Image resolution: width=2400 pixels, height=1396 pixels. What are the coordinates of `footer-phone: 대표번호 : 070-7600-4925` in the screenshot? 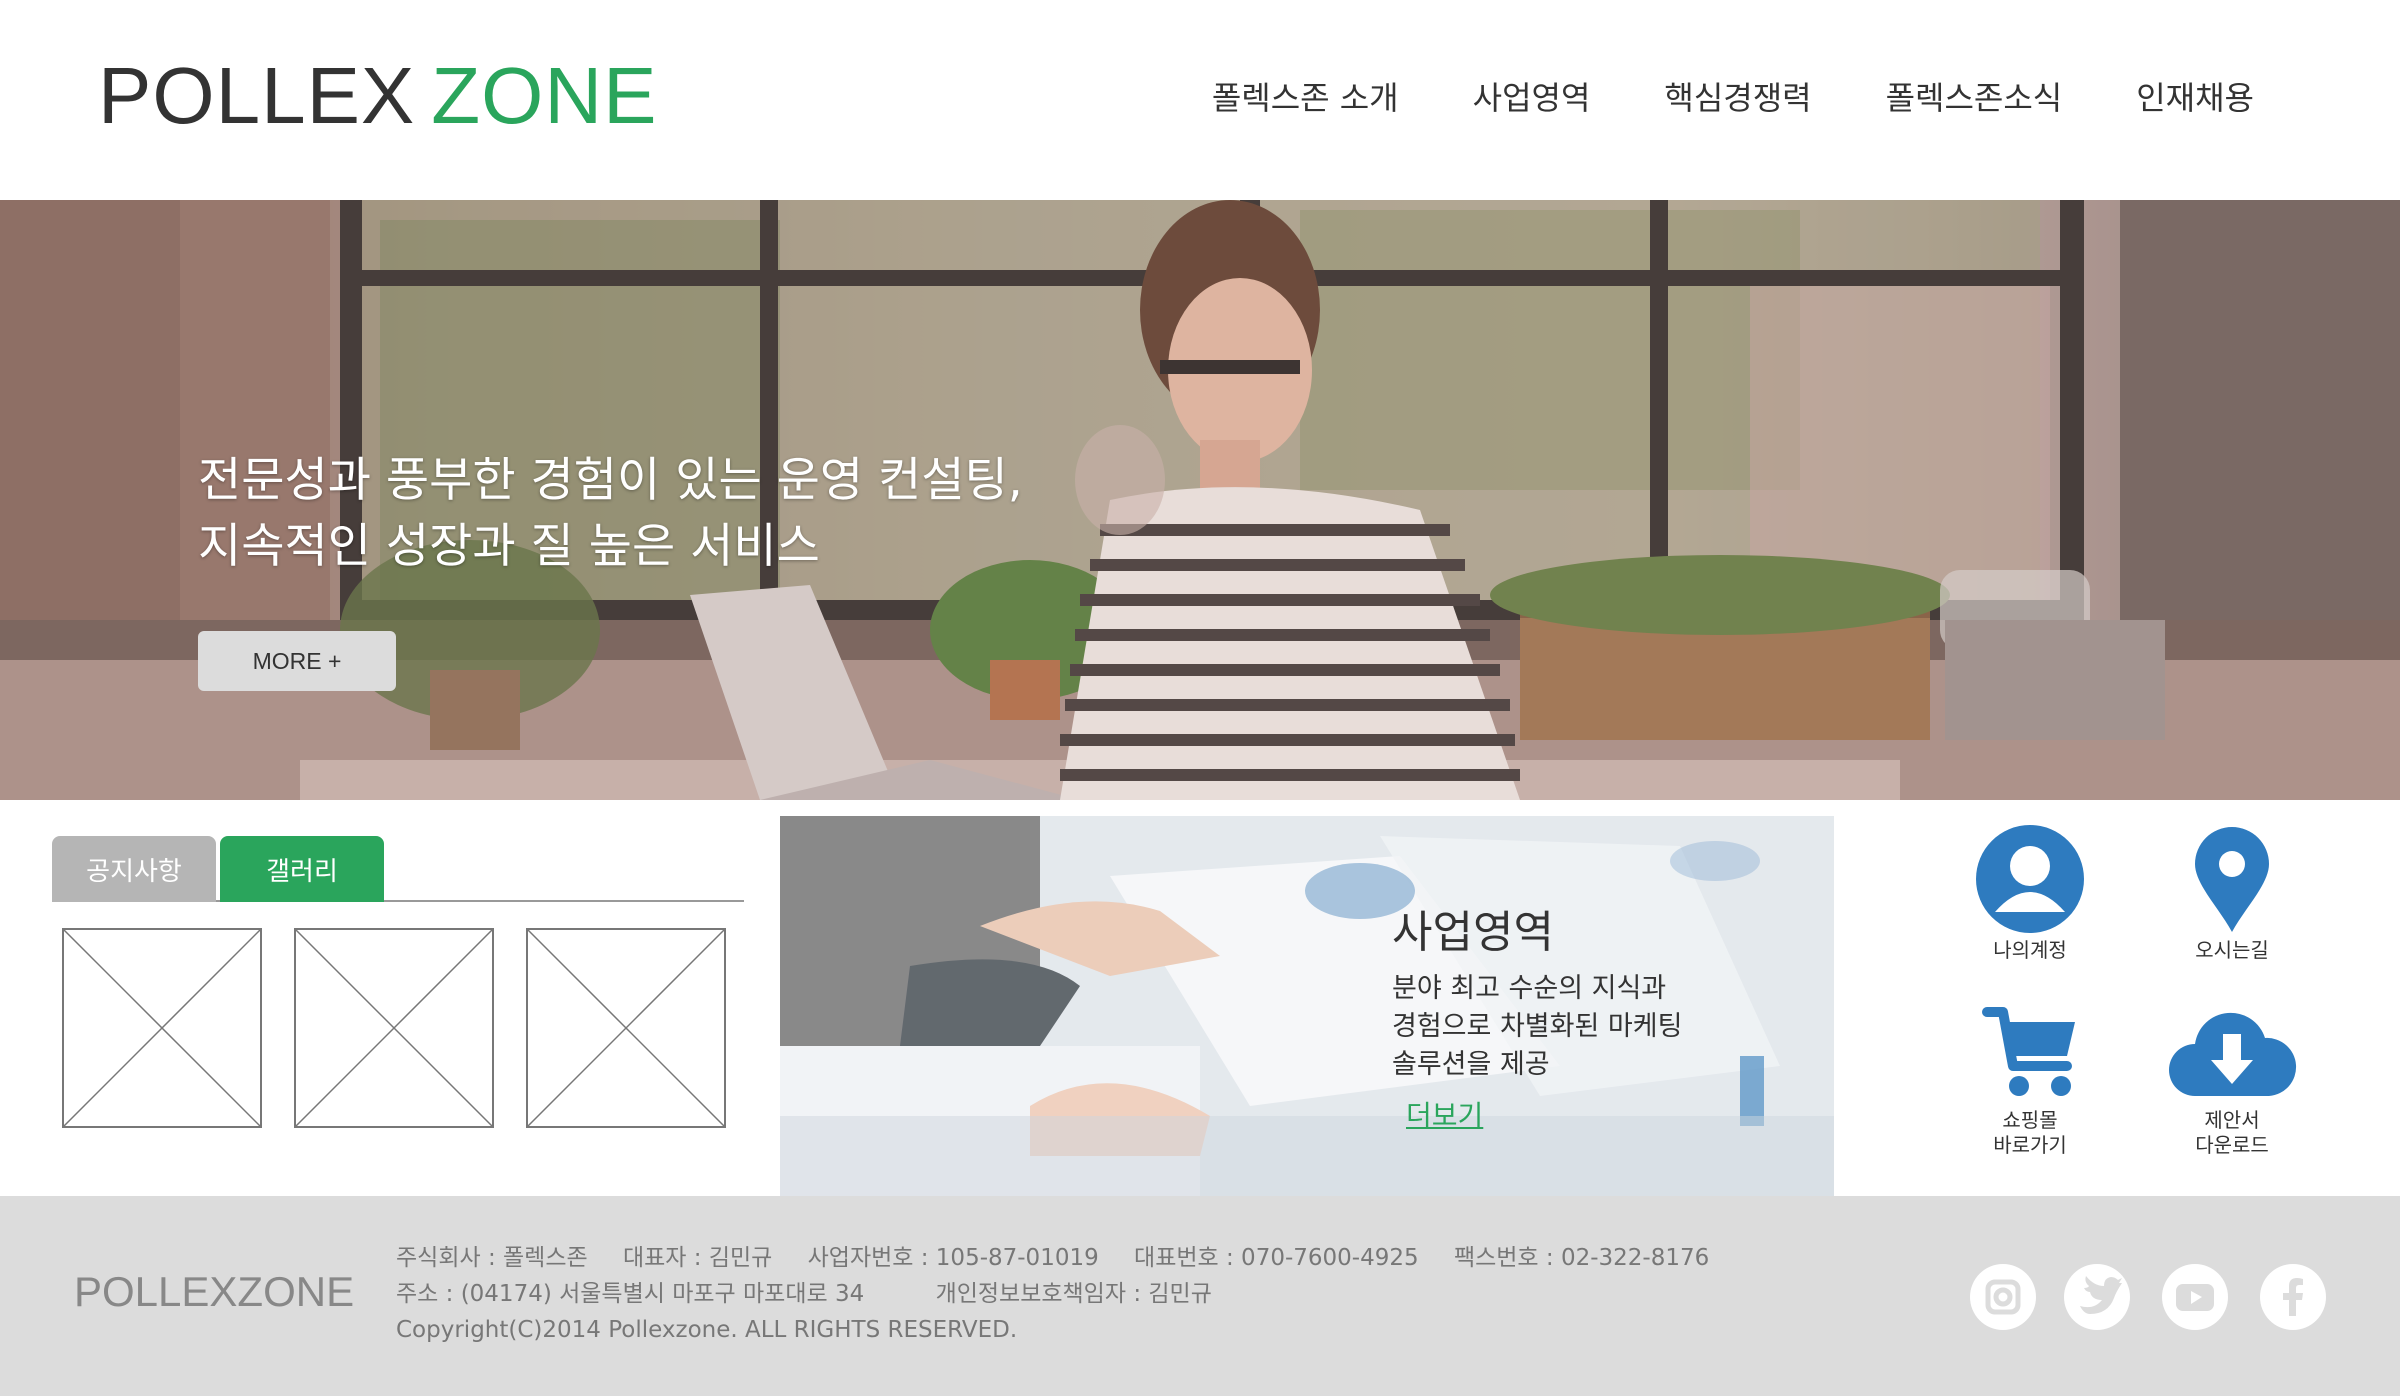 It's located at (1276, 1258).